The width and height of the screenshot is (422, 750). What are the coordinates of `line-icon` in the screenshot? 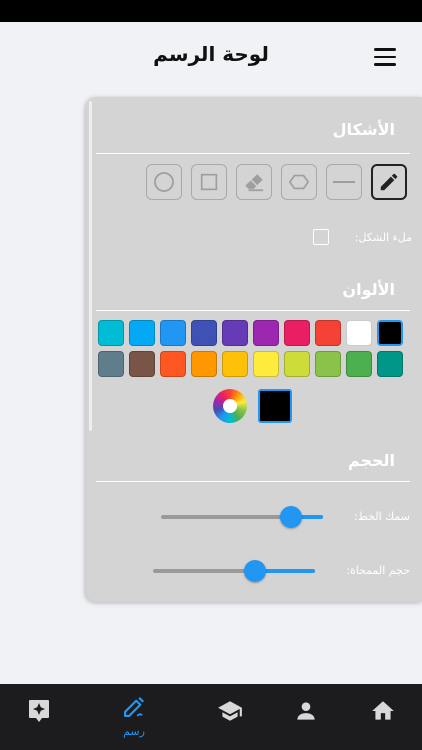 It's located at (344, 182).